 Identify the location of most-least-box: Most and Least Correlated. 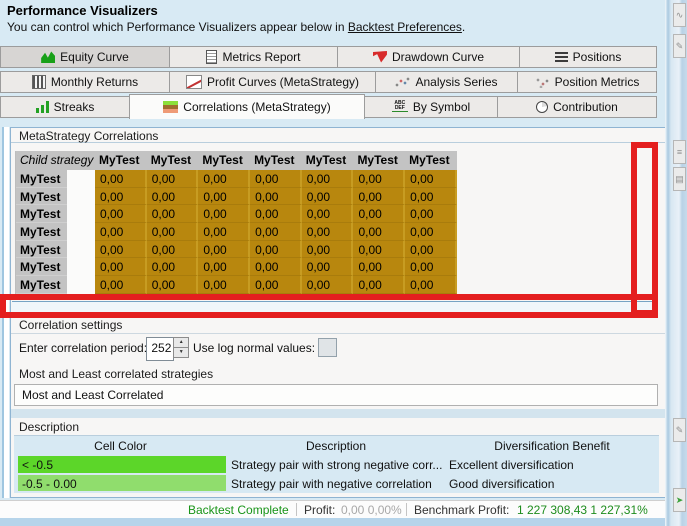
(336, 395).